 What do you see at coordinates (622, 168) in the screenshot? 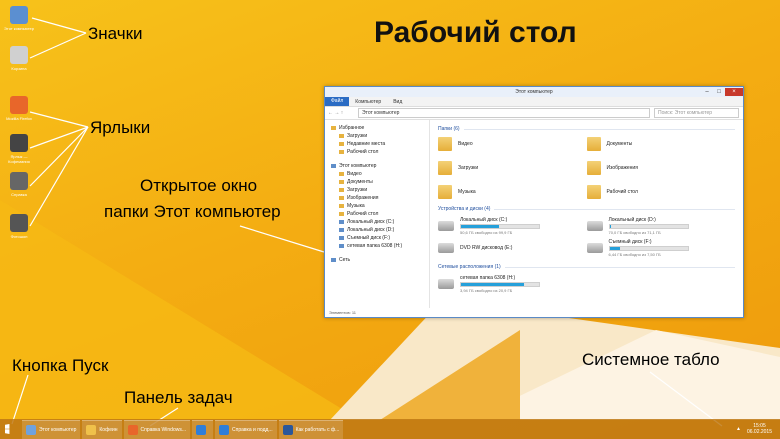
I see `folder-label: Изображения` at bounding box center [622, 168].